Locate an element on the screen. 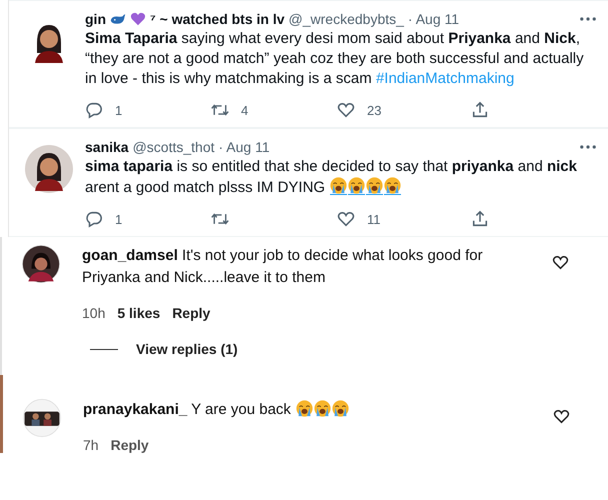  comment-text: pranaykakani_ Y are you back is located at coordinates (187, 409).